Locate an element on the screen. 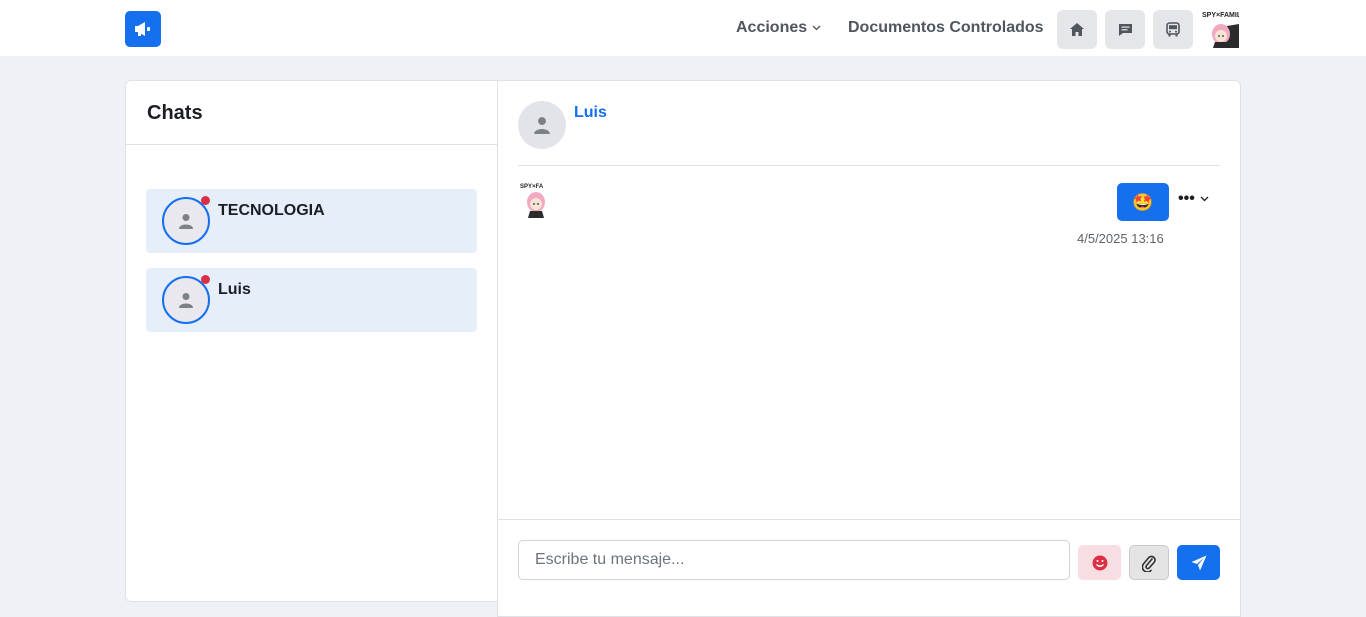 This screenshot has width=1366, height=617. attach-button is located at coordinates (1149, 562).